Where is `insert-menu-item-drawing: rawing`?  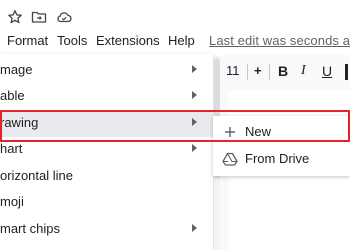
insert-menu-item-drawing: rawing is located at coordinates (106, 124).